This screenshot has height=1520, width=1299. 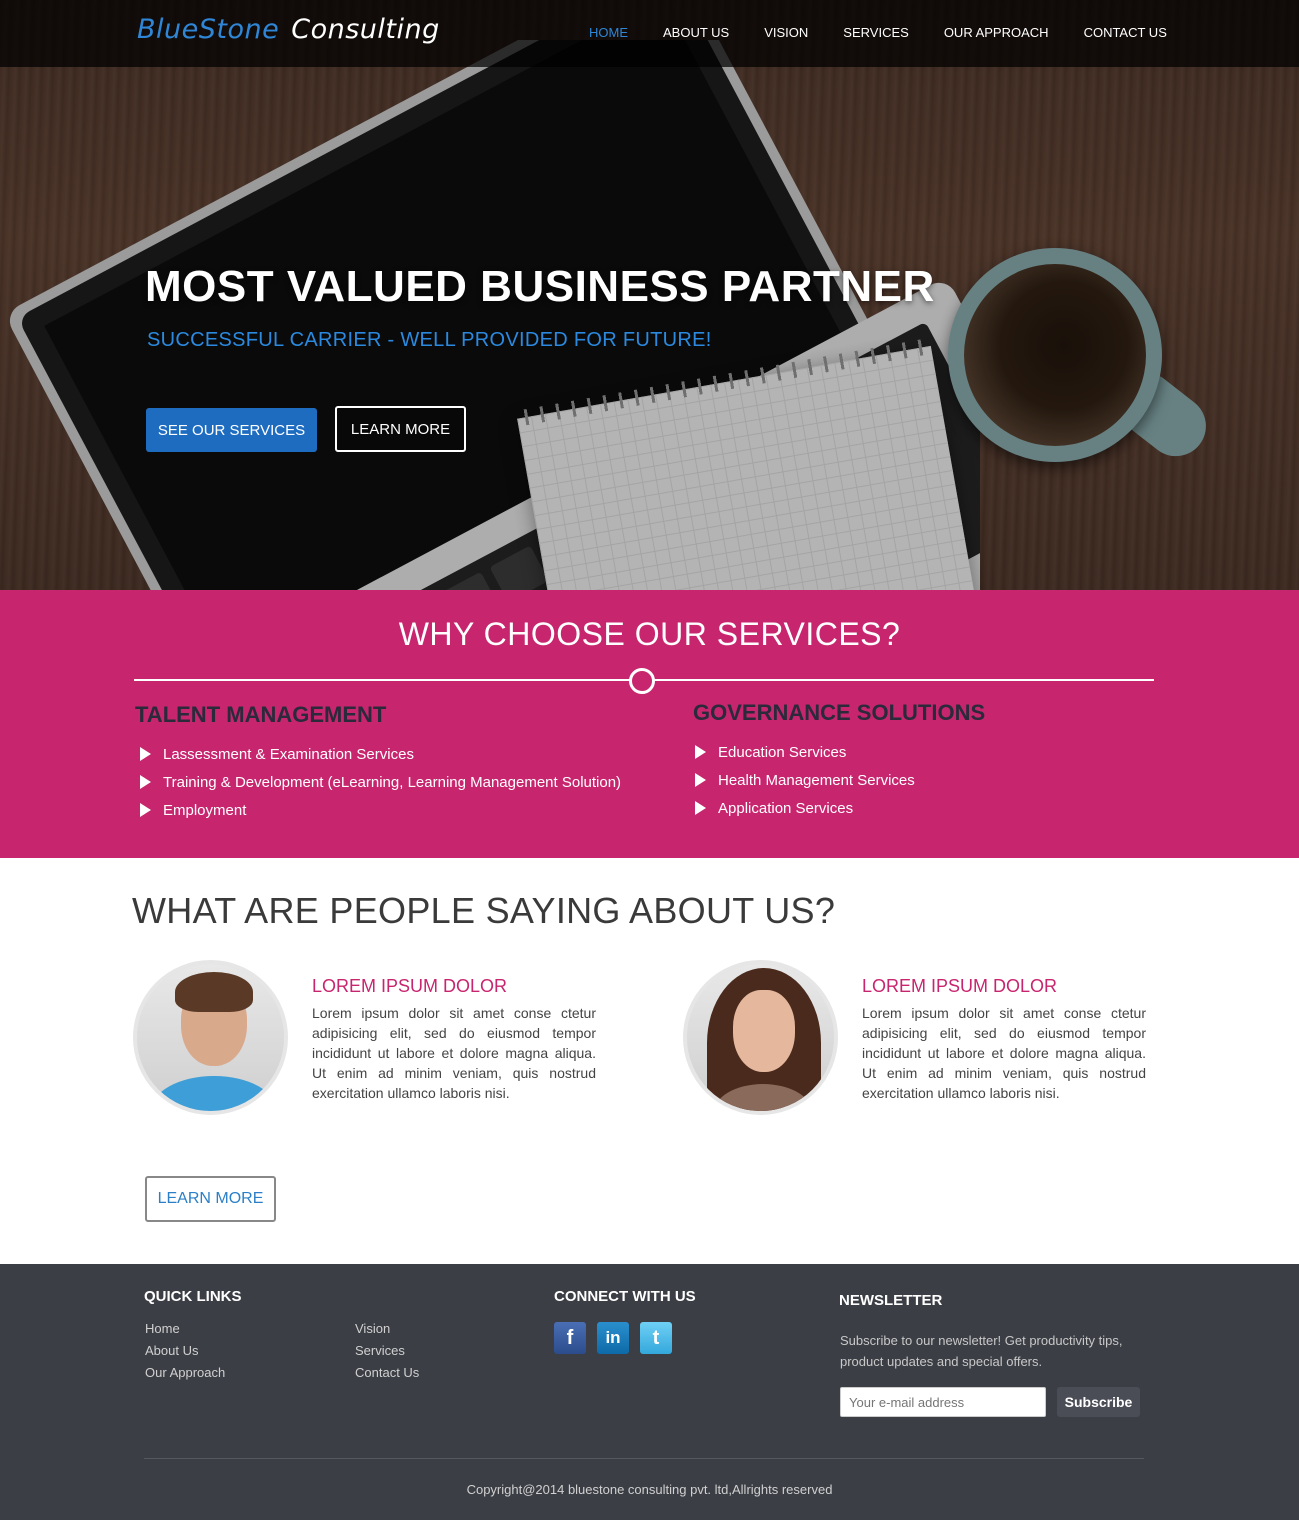 What do you see at coordinates (380, 1350) in the screenshot?
I see `footer-link-services: Services` at bounding box center [380, 1350].